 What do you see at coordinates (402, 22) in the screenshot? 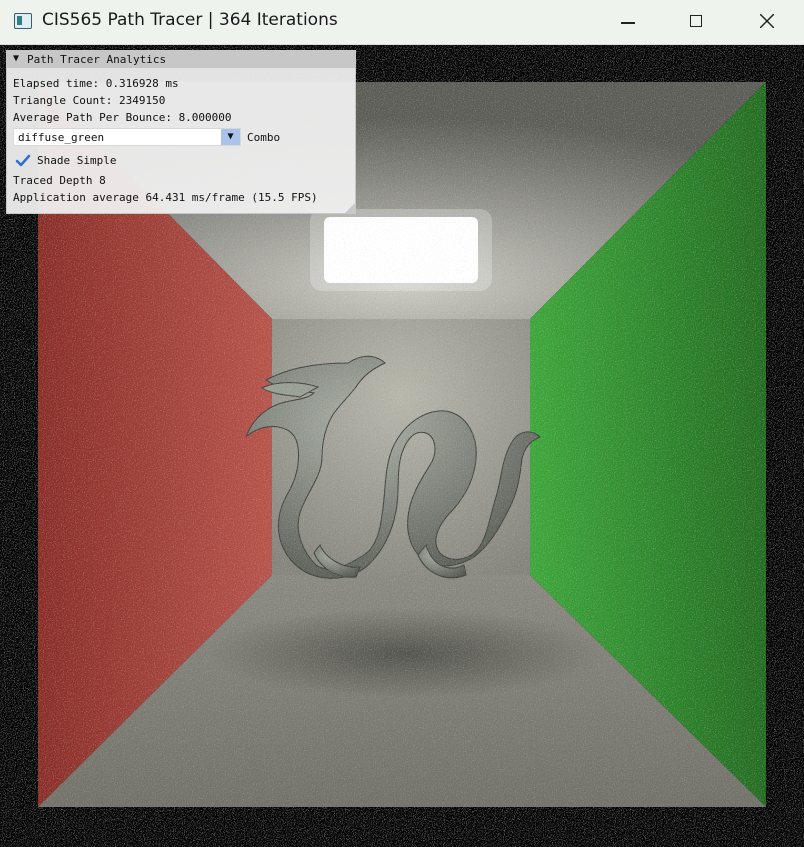
I see `title-bar: CIS565 Path Tracer | 364 Iterations` at bounding box center [402, 22].